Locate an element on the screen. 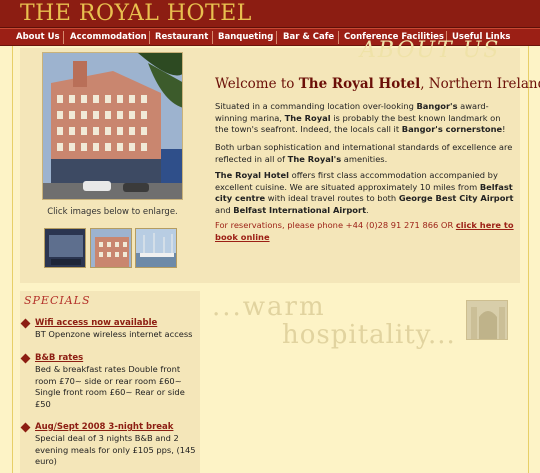  text-bold: The Royal Hotel is located at coordinates (252, 175).